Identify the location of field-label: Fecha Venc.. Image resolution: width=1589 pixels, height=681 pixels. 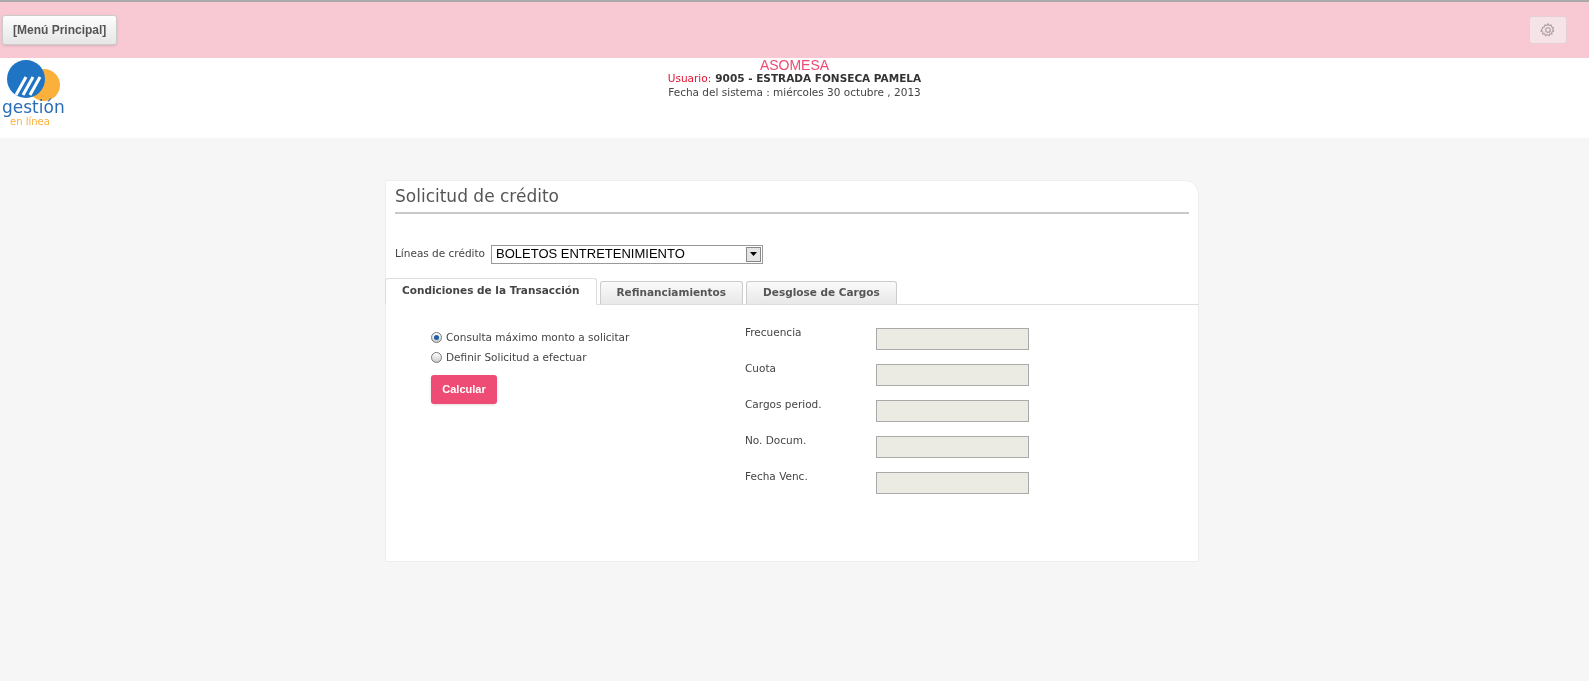
(777, 476).